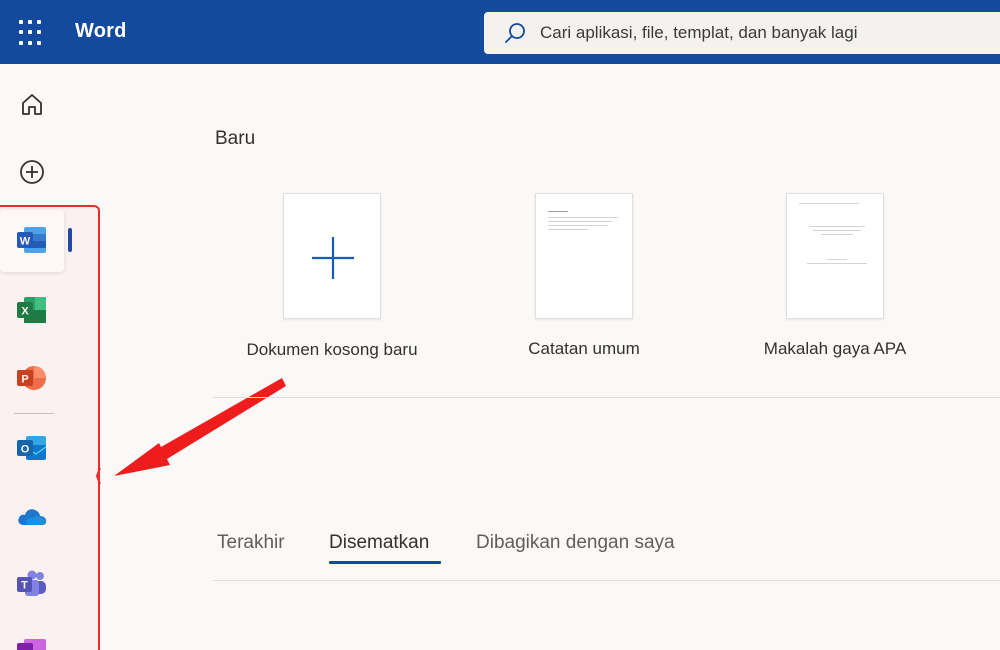  I want to click on teams-icon: T, so click(32, 584).